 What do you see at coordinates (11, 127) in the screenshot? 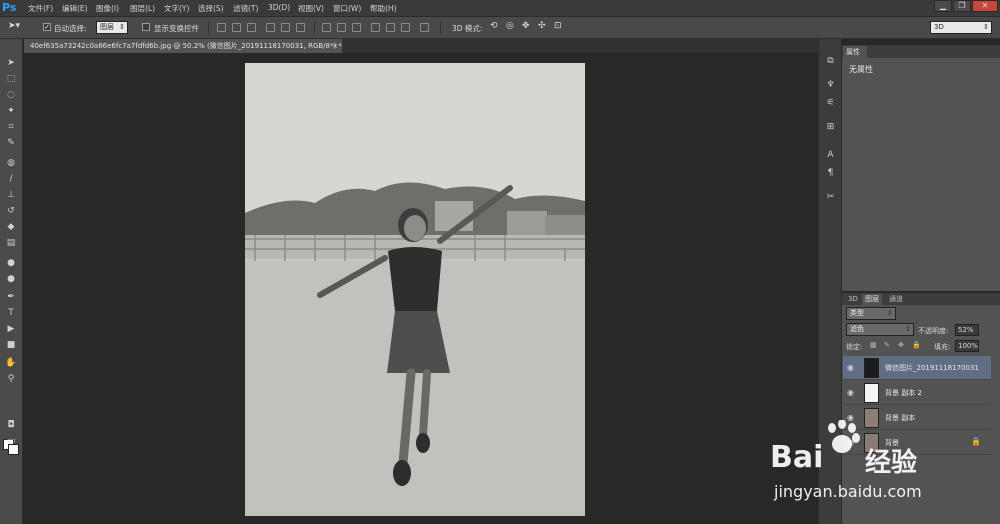
I see `crop-tool-icon: ⌗` at bounding box center [11, 127].